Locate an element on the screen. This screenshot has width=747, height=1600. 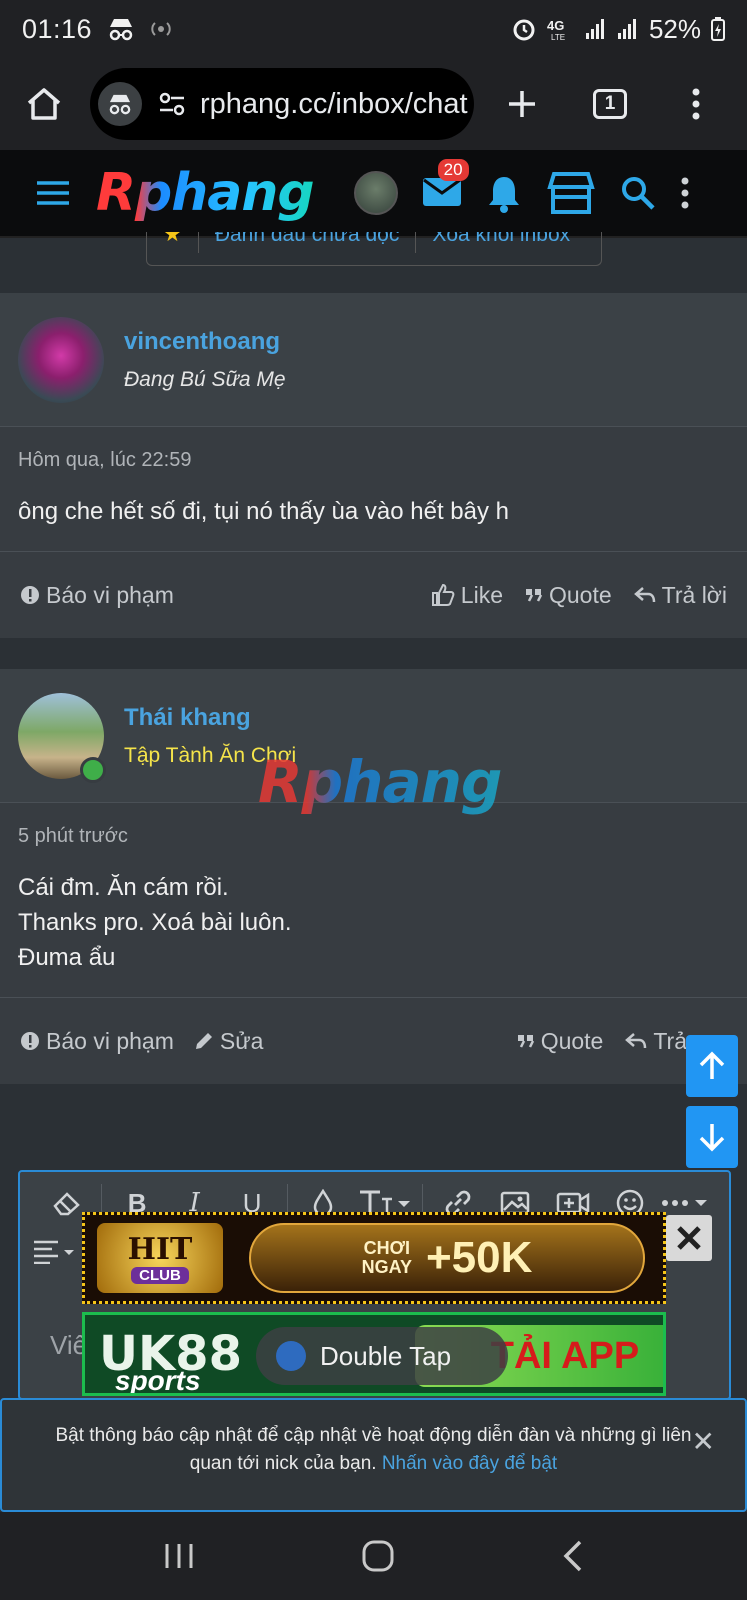
browser-menu-button is located at coordinates (696, 104).